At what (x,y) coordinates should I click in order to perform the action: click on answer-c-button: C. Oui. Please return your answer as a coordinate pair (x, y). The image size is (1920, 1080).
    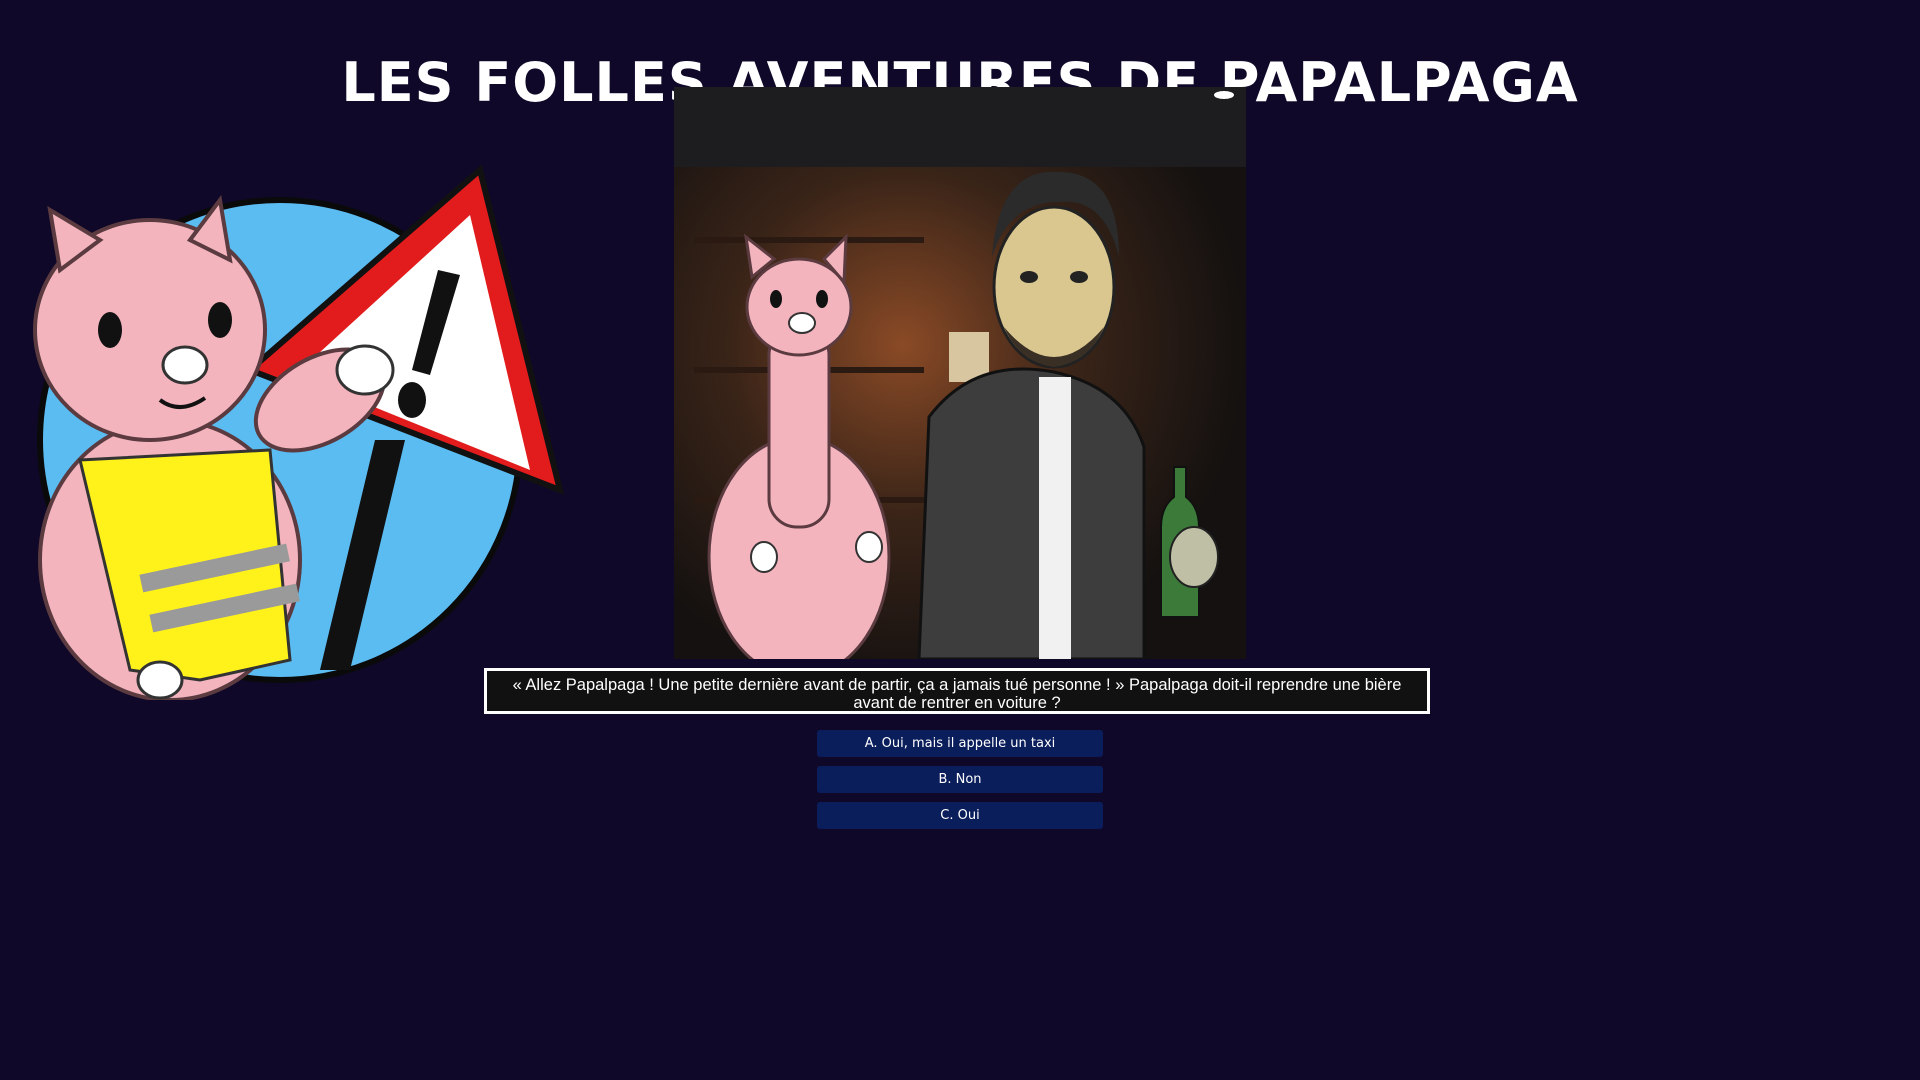
    Looking at the image, I should click on (960, 815).